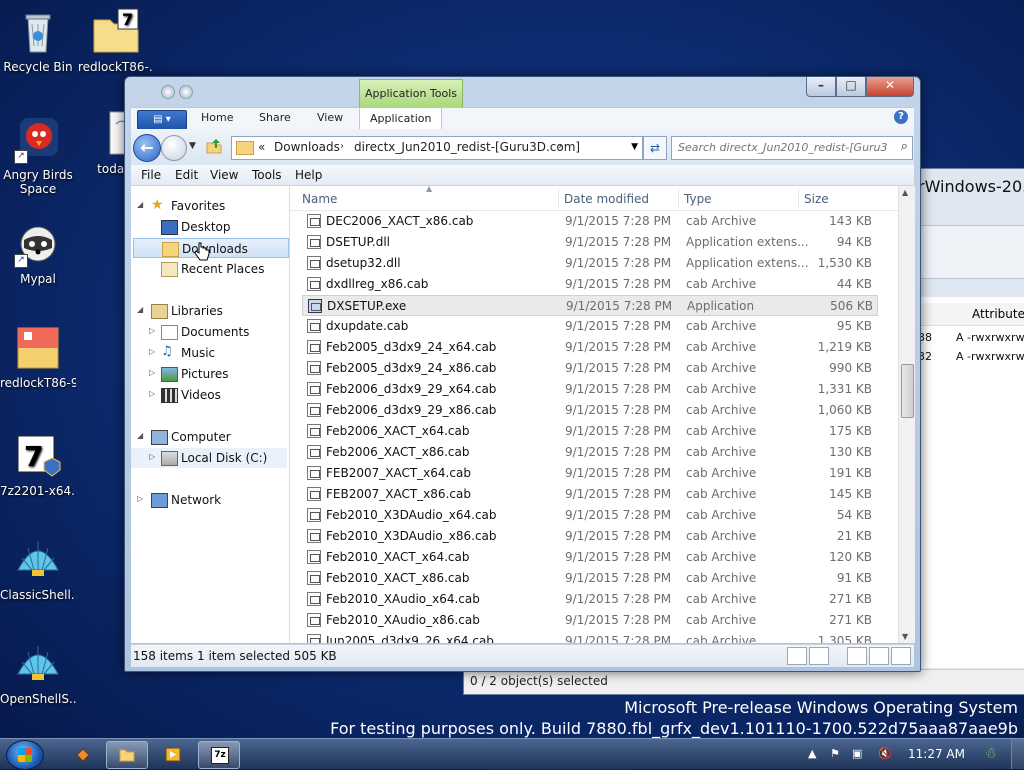 Image resolution: width=1024 pixels, height=770 pixels. I want to click on taskbar-app-toolbox, so click(83, 755).